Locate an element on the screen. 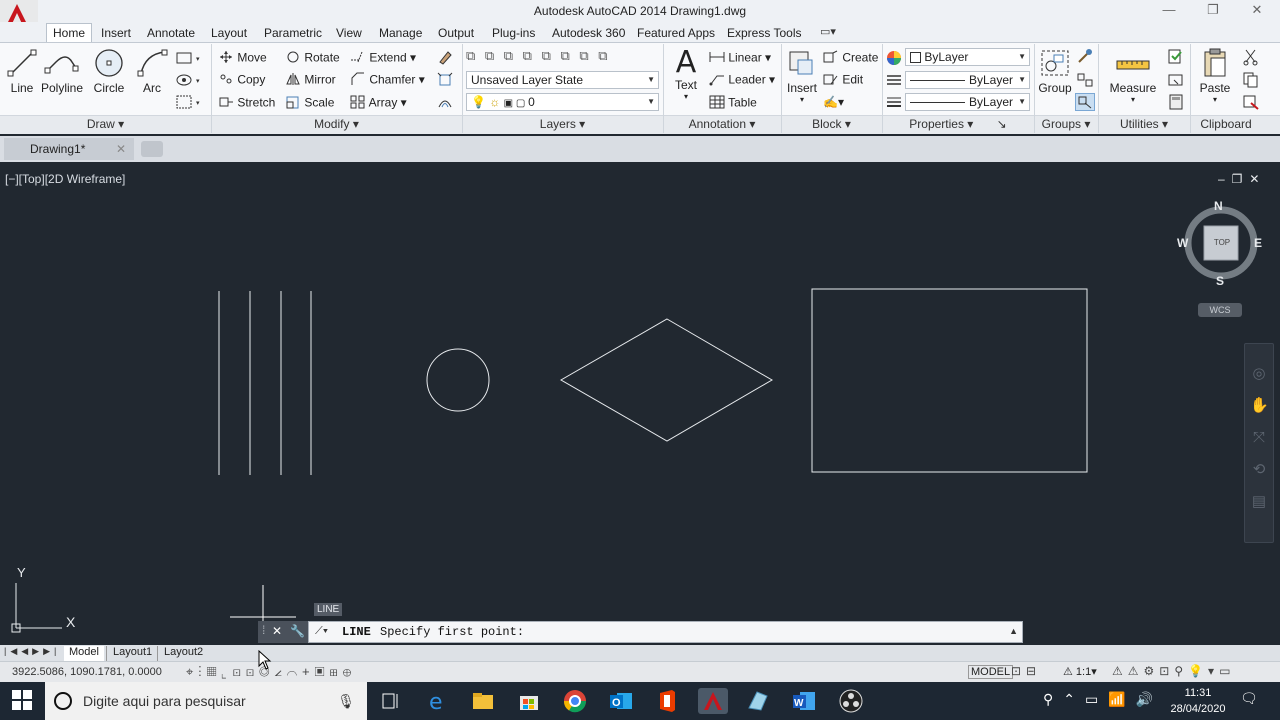  taskbar-clock: 11:31 28/04/2020 is located at coordinates (1198, 701).